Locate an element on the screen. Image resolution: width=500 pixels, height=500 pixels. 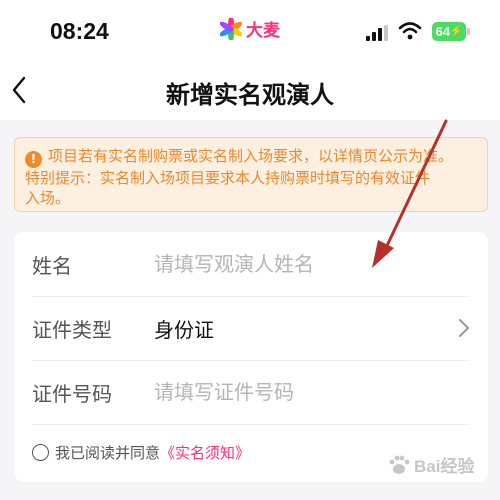
cellular-signal-icon is located at coordinates (377, 33).